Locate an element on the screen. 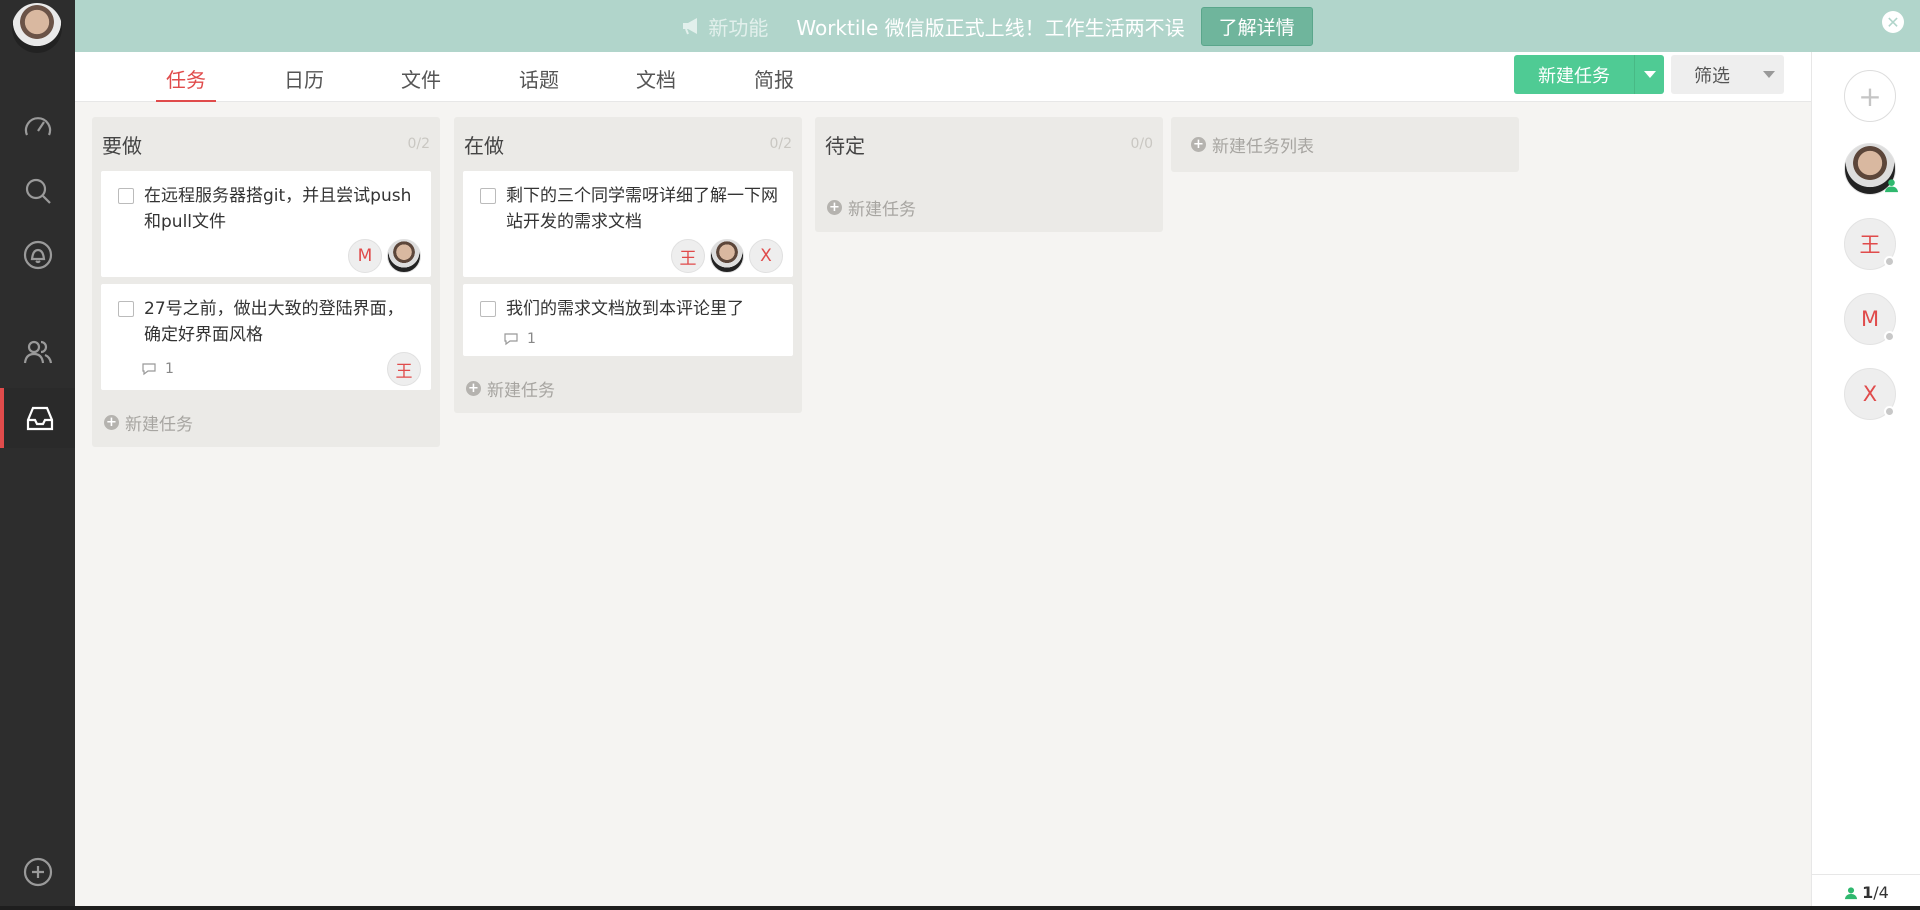  bell-icon is located at coordinates (37, 255).